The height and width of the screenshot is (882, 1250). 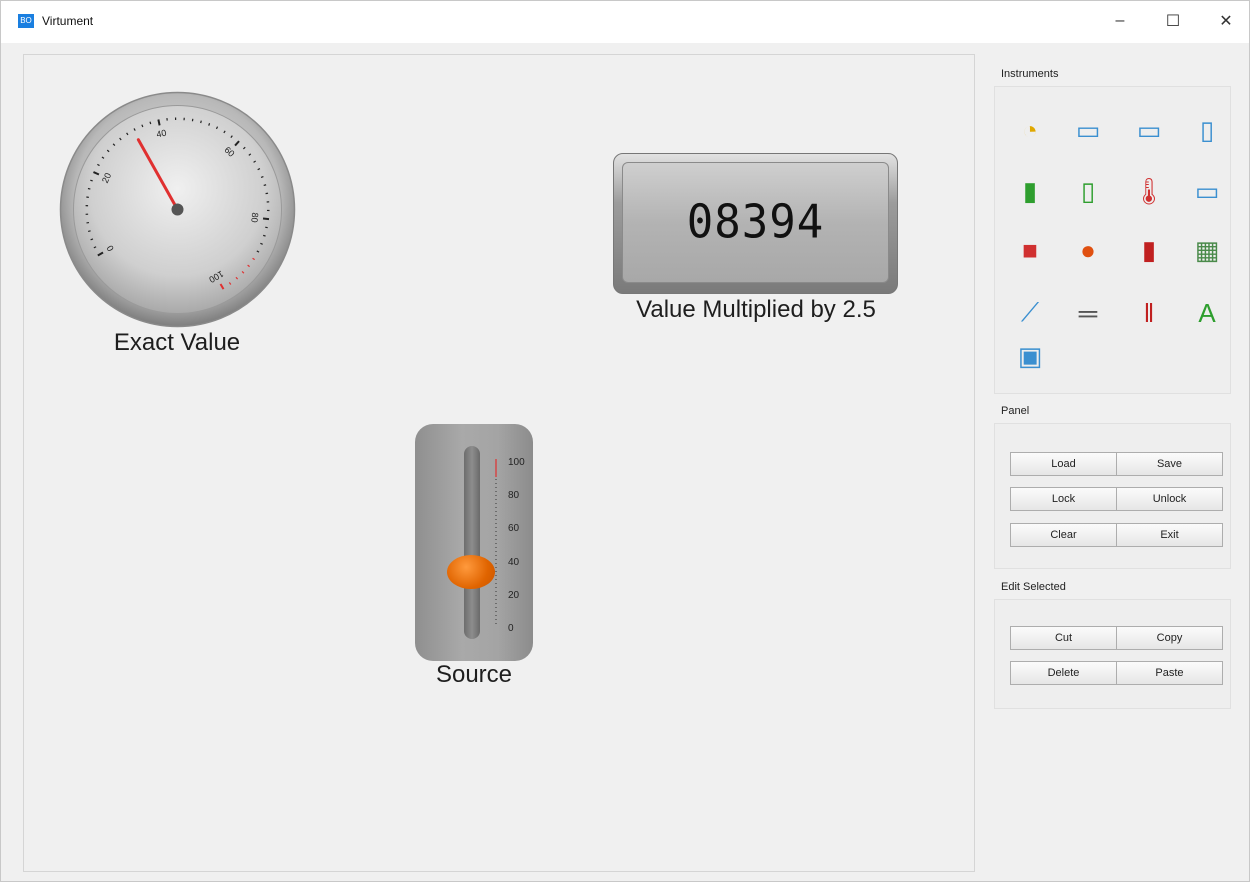 What do you see at coordinates (1207, 313) in the screenshot?
I see `text-label-icon: A` at bounding box center [1207, 313].